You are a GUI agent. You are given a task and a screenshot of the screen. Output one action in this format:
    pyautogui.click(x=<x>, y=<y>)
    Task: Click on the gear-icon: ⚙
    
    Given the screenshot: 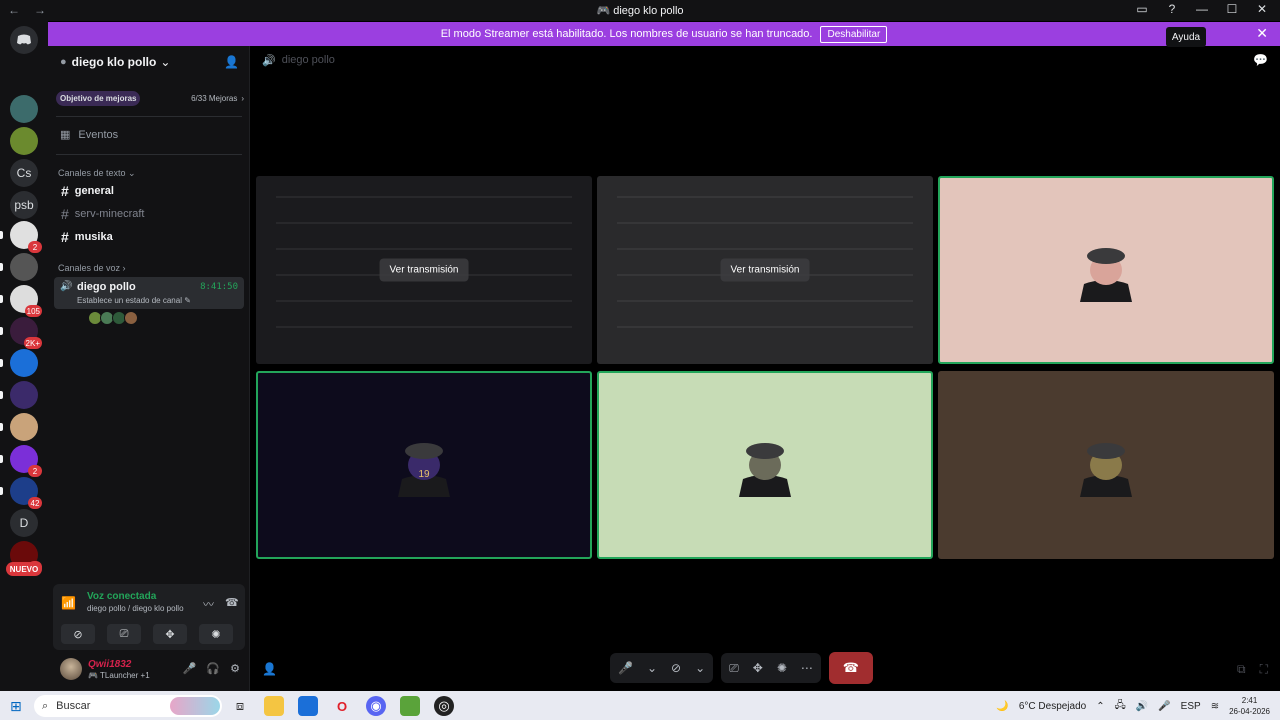 What is the action you would take?
    pyautogui.click(x=235, y=668)
    